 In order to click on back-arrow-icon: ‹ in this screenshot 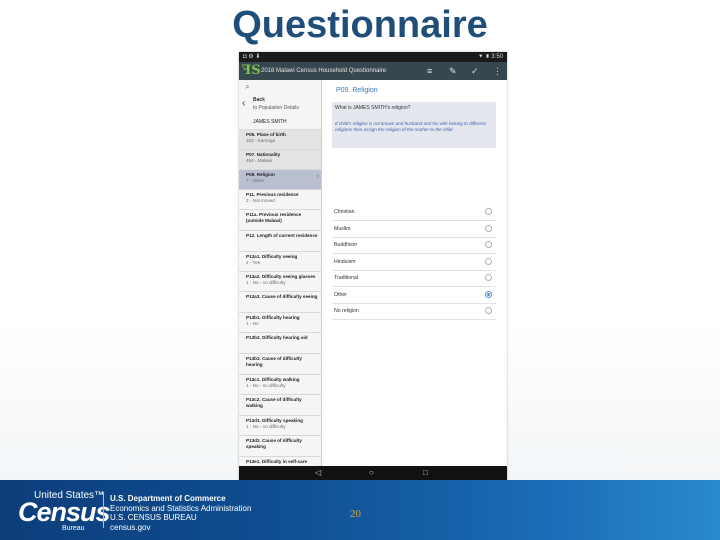, I will do `click(244, 103)`.